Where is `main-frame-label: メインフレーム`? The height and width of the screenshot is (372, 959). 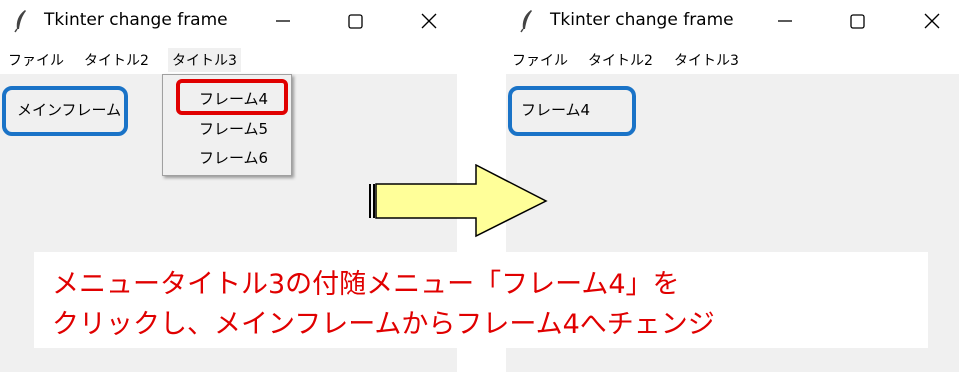 main-frame-label: メインフレーム is located at coordinates (69, 110).